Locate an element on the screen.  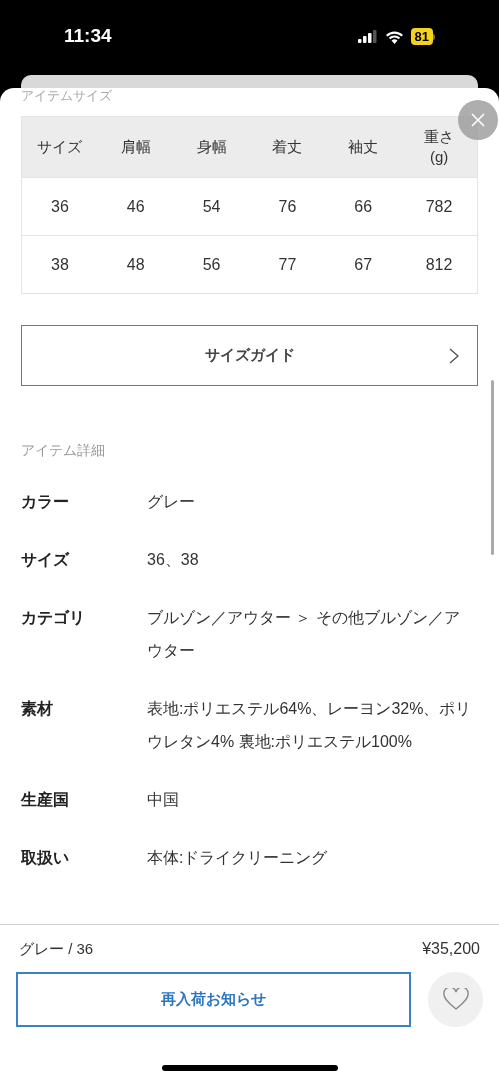
restock-notify-button: 再入荷お知らせ is located at coordinates (213, 999).